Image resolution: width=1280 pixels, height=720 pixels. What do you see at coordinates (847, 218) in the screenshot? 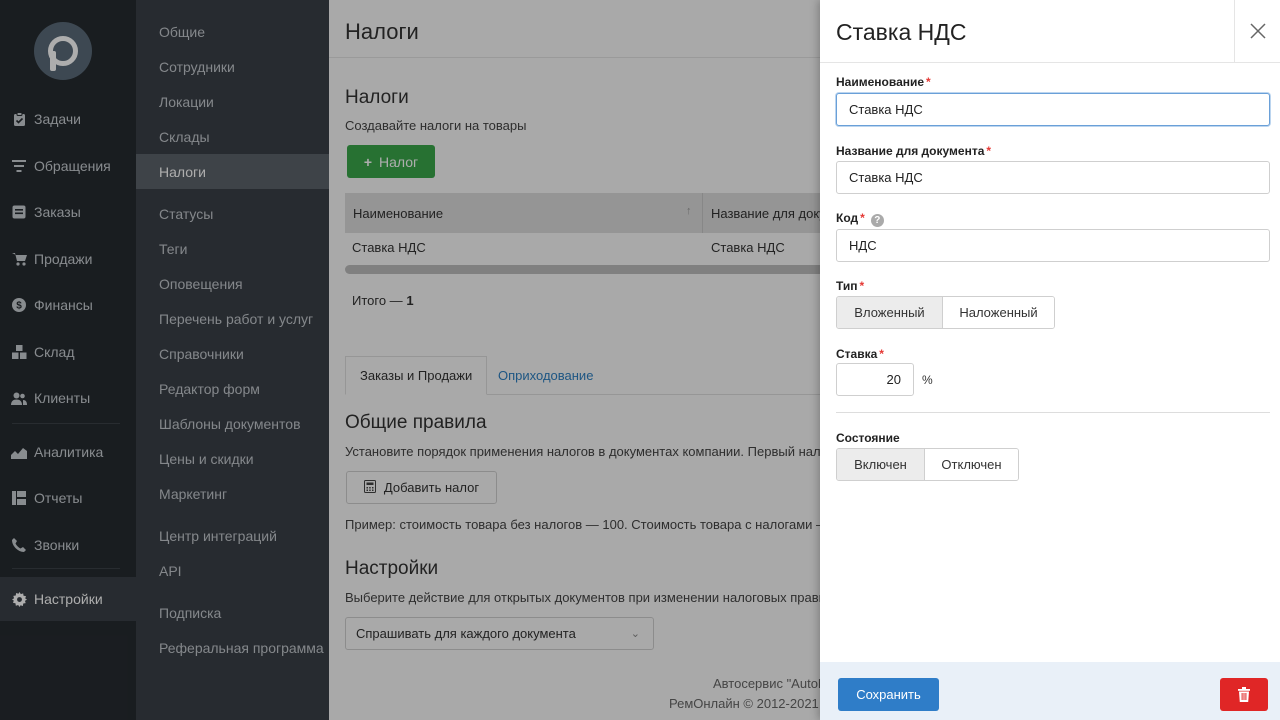
I see `code-label-text: Код` at bounding box center [847, 218].